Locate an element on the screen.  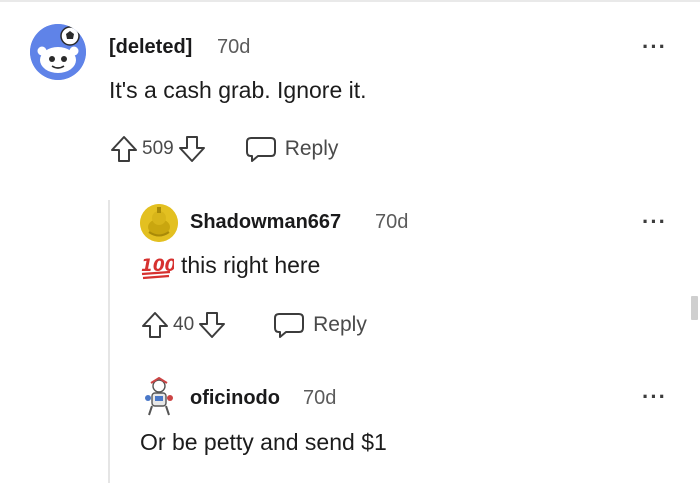
figure-avatar-icon is located at coordinates (159, 396).